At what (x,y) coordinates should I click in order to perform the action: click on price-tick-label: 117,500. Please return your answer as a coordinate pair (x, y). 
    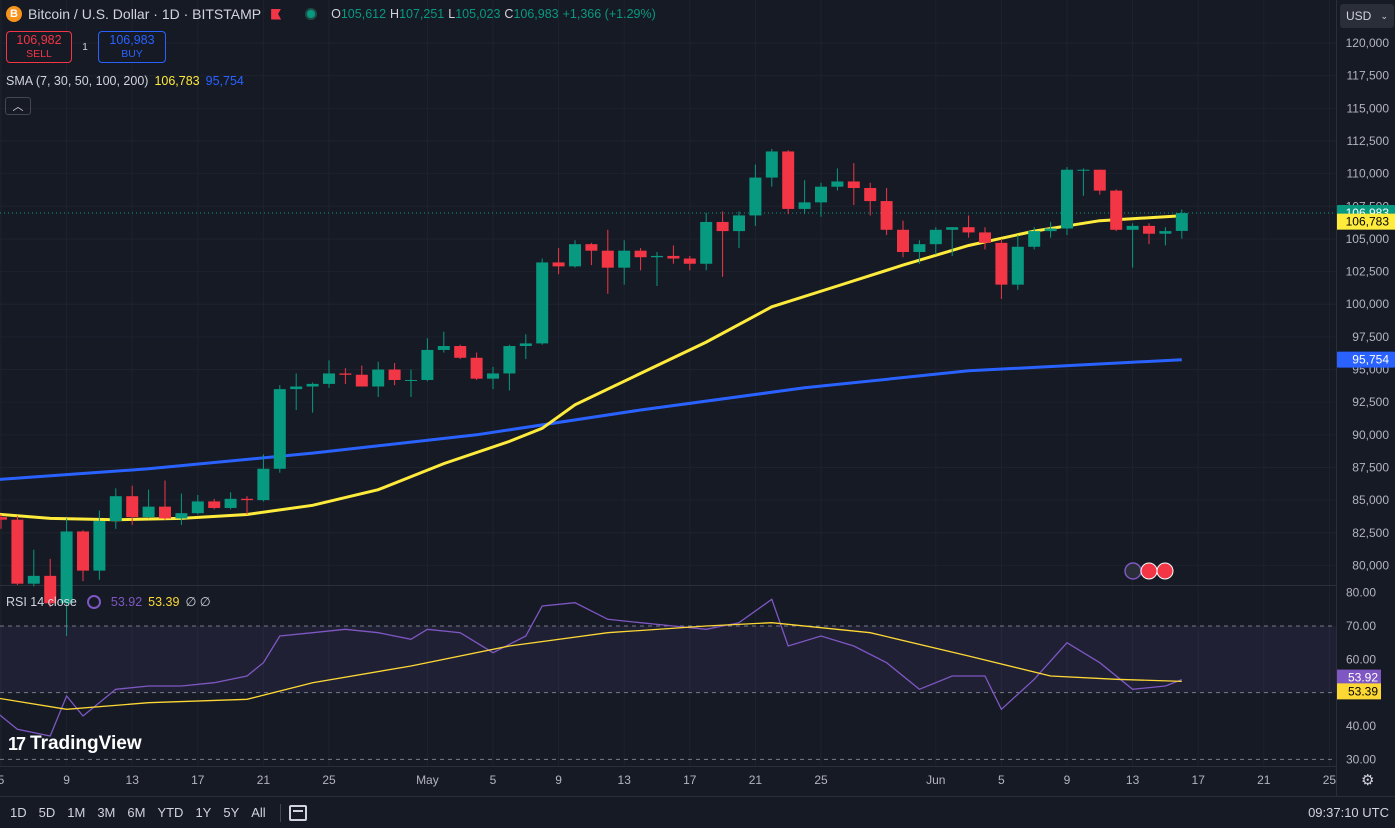
    Looking at the image, I should click on (1368, 76).